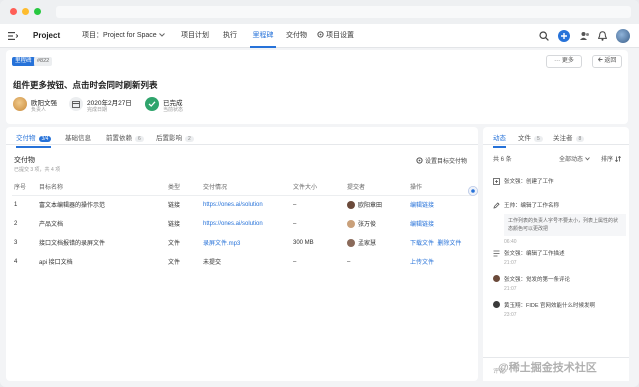  What do you see at coordinates (119, 138) in the screenshot?
I see `tab-label: 前置依赖` at bounding box center [119, 138].